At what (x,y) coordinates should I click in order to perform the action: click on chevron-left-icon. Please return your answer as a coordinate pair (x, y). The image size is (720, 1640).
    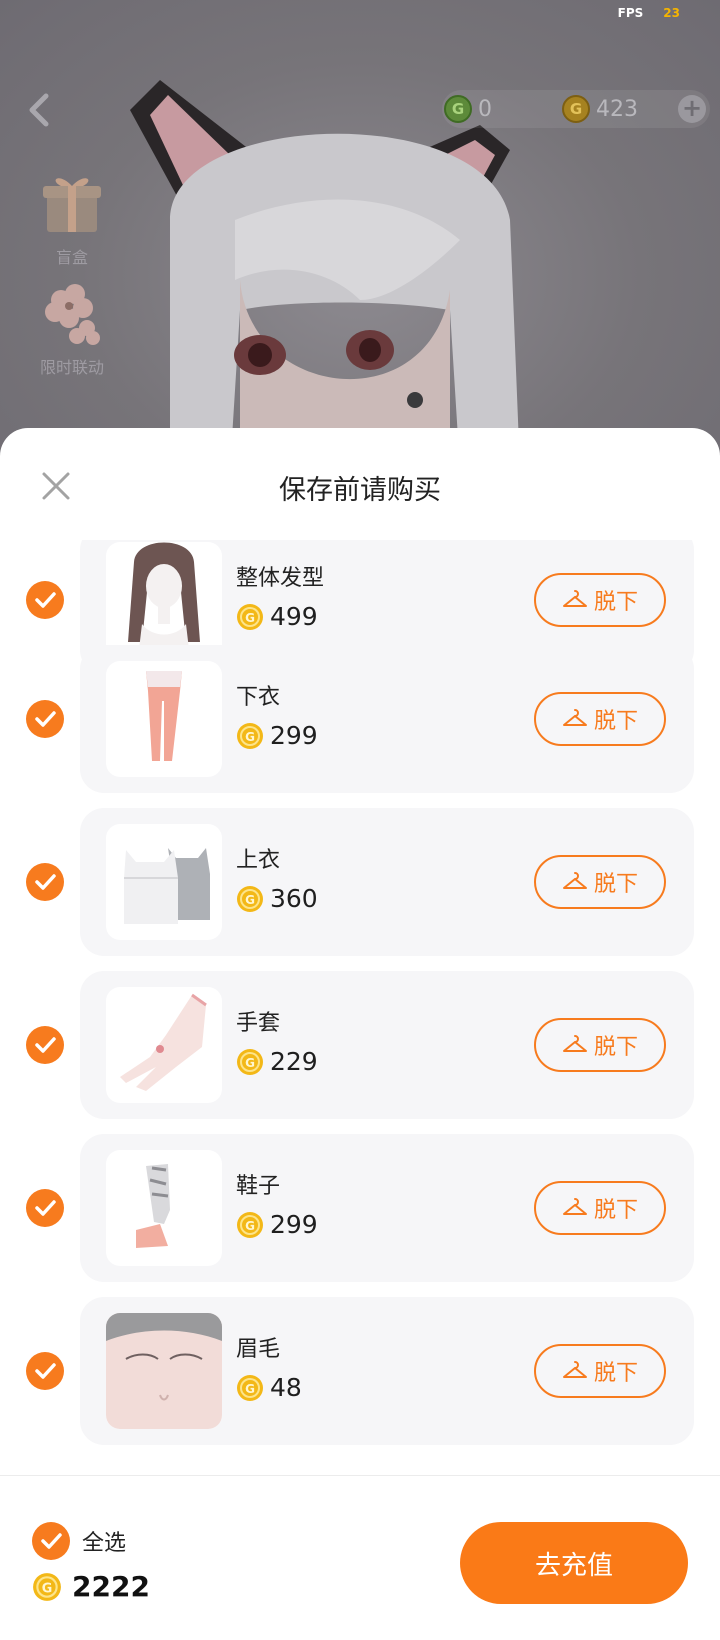
    Looking at the image, I should click on (39, 110).